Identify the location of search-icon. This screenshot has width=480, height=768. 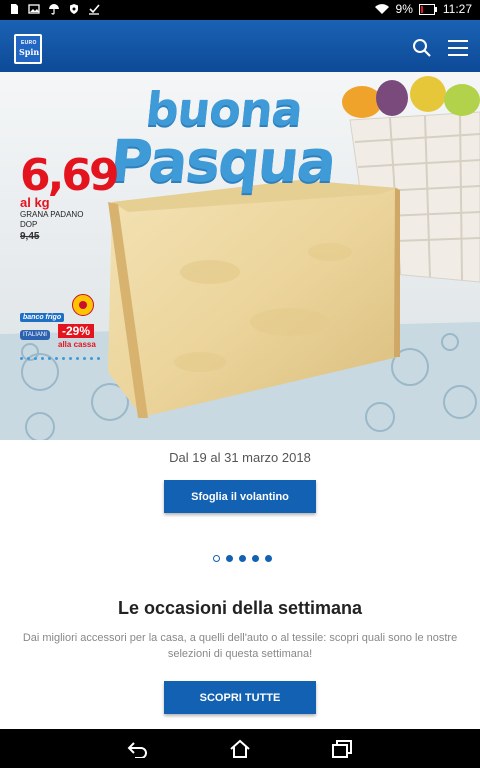
(422, 48).